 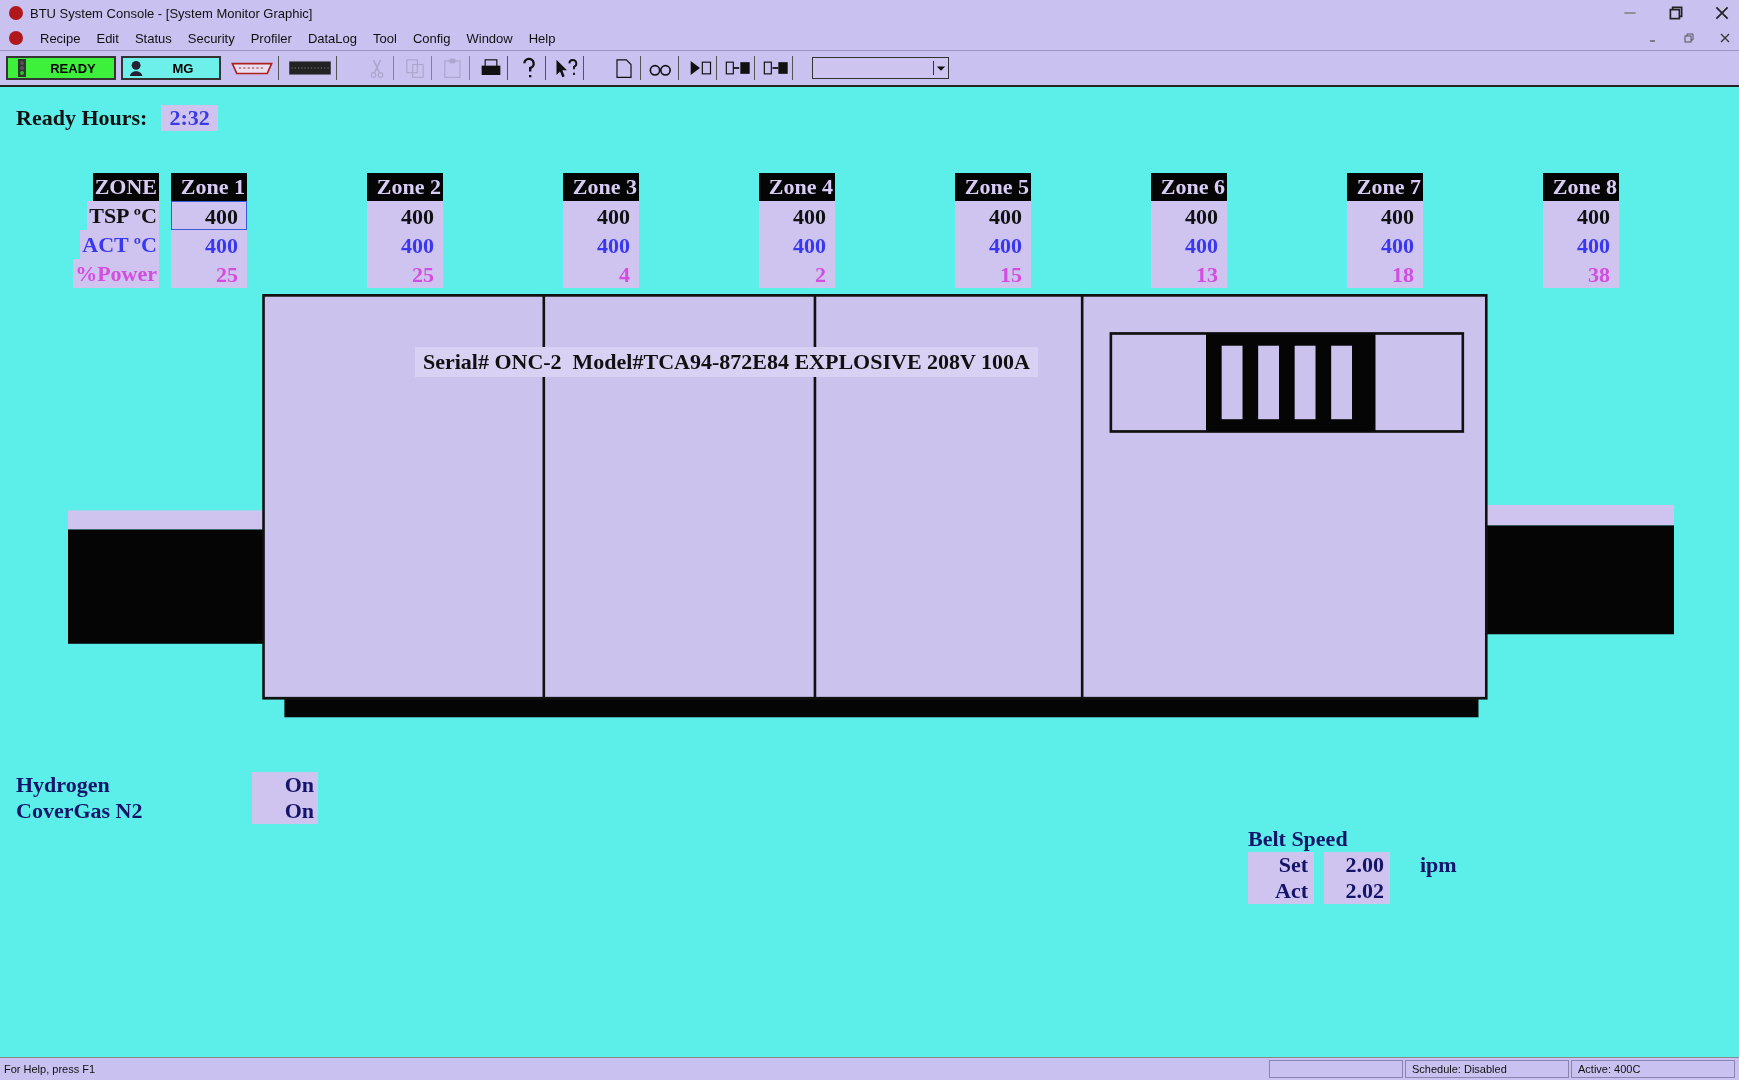 What do you see at coordinates (125, 187) in the screenshot?
I see `zone-header: ZONE` at bounding box center [125, 187].